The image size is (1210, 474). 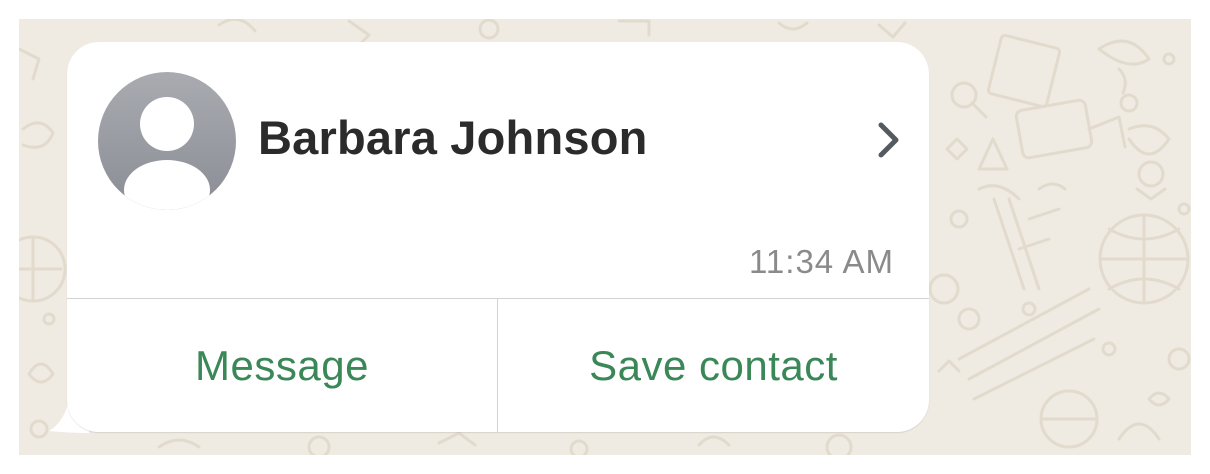 I want to click on person-silhouette-icon, so click(x=167, y=141).